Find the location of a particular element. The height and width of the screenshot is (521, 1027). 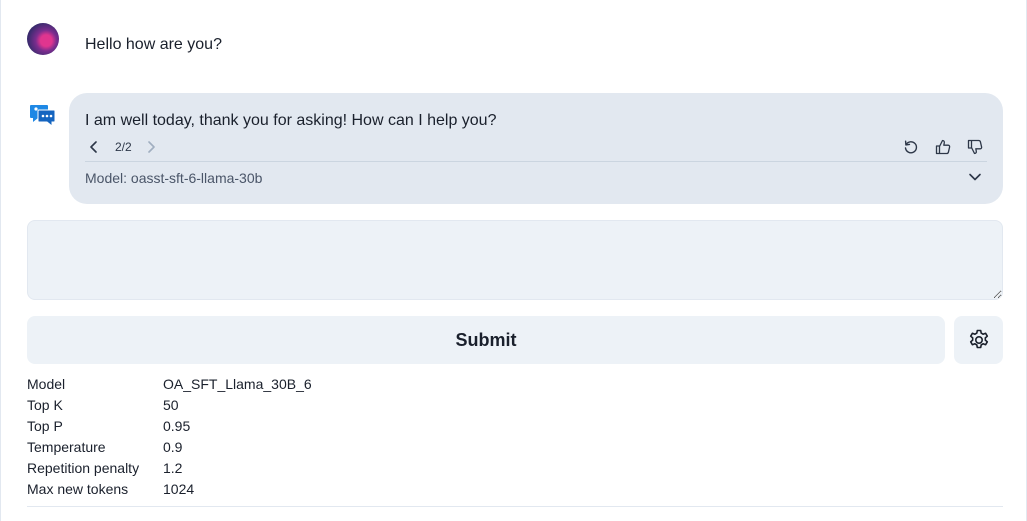

param-key: Temperature is located at coordinates (66, 446).